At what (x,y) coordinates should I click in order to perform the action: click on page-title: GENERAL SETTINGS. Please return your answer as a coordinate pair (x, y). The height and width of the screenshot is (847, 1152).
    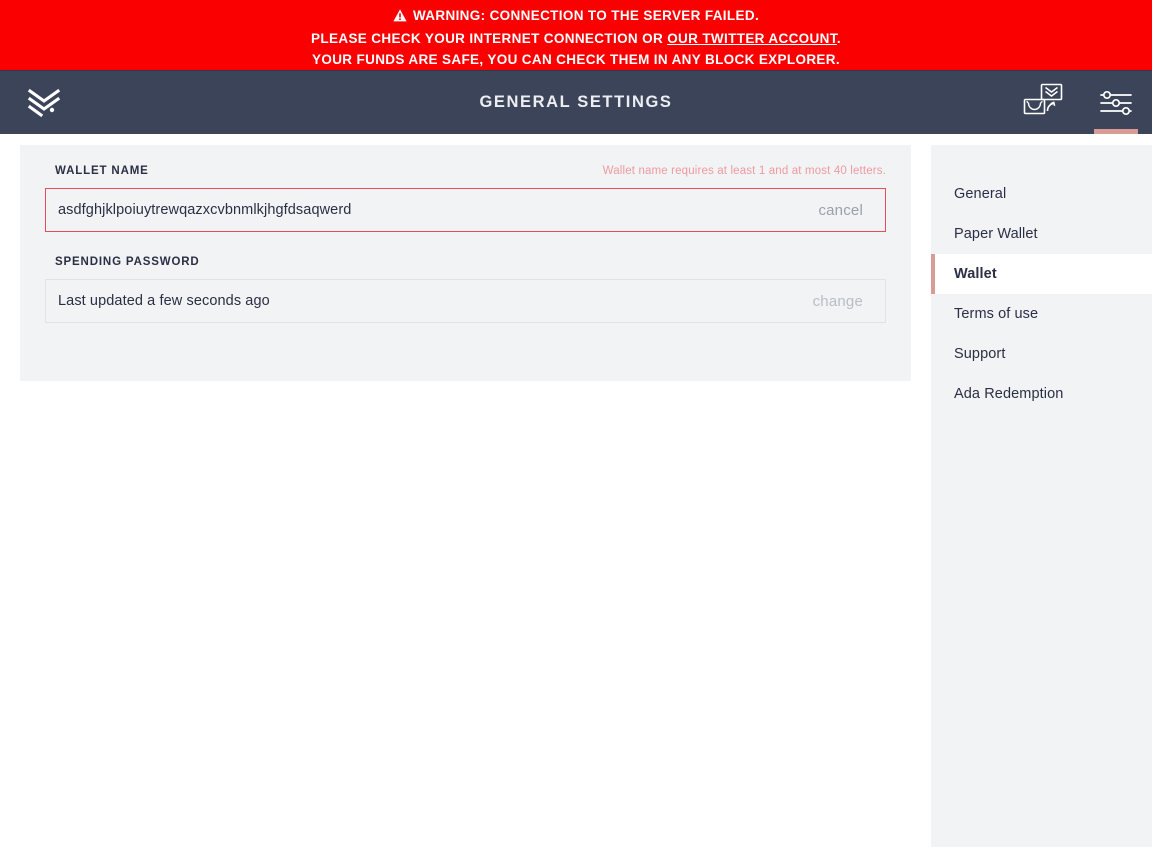
    Looking at the image, I should click on (576, 102).